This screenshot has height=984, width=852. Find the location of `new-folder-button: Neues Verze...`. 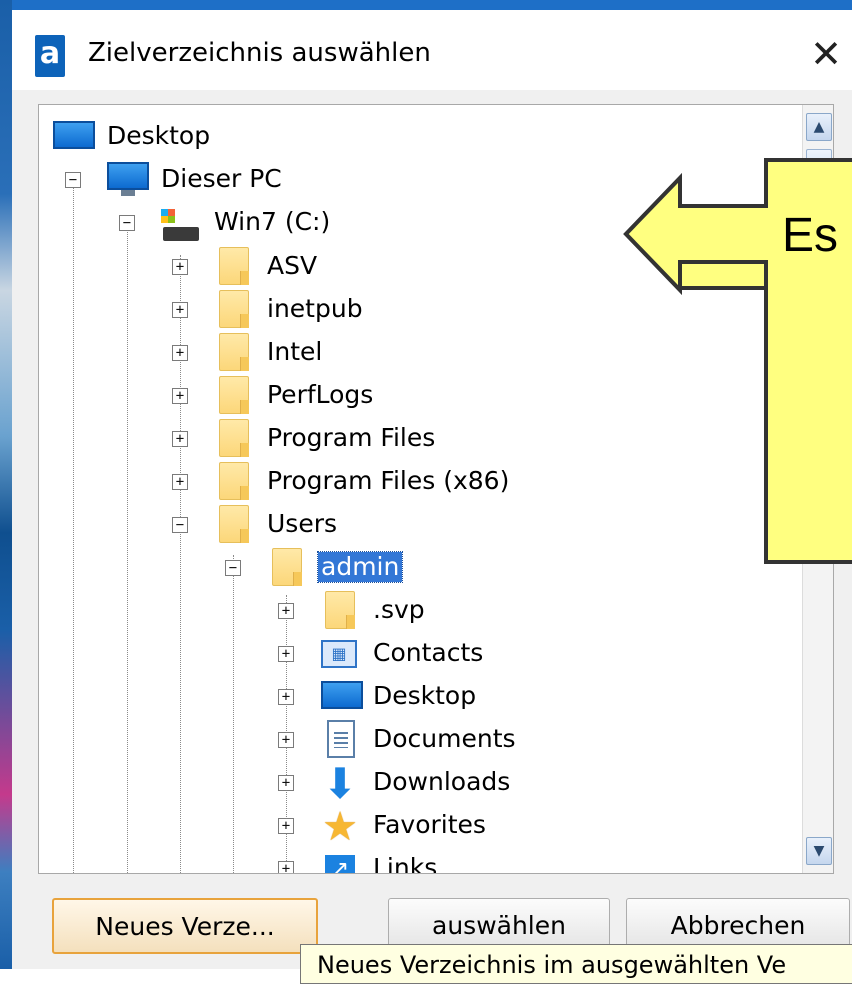

new-folder-button: Neues Verze... is located at coordinates (185, 926).